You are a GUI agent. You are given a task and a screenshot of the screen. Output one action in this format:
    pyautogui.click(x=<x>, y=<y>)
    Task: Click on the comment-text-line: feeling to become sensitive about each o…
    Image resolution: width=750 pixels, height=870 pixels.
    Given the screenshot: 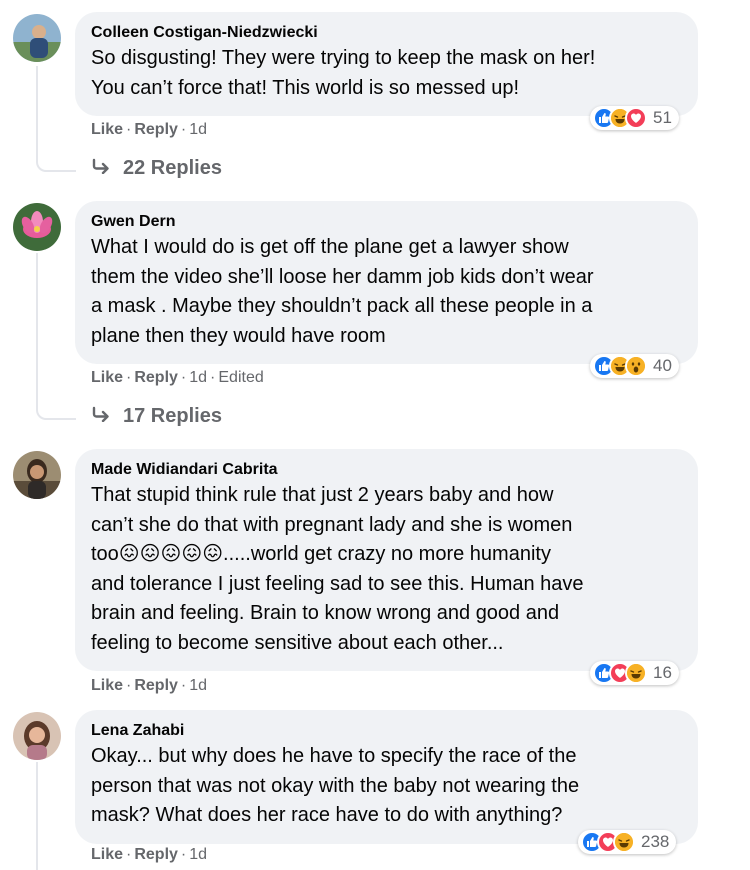 What is the action you would take?
    pyautogui.click(x=297, y=642)
    